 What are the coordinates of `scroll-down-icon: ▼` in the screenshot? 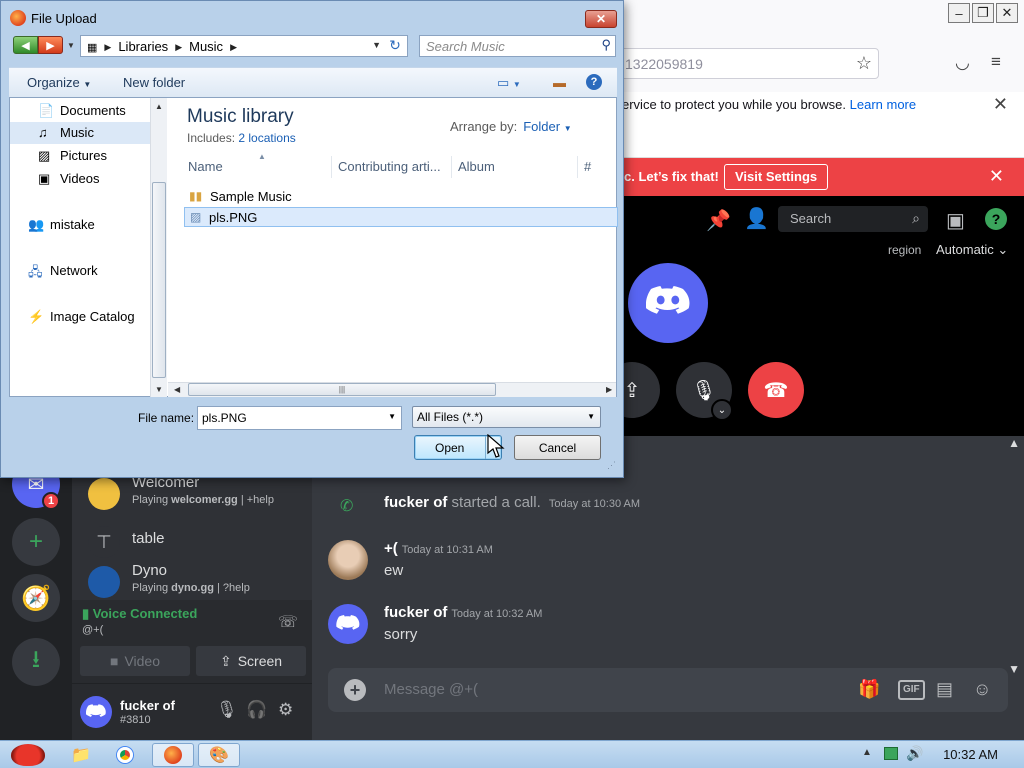 It's located at (1014, 669).